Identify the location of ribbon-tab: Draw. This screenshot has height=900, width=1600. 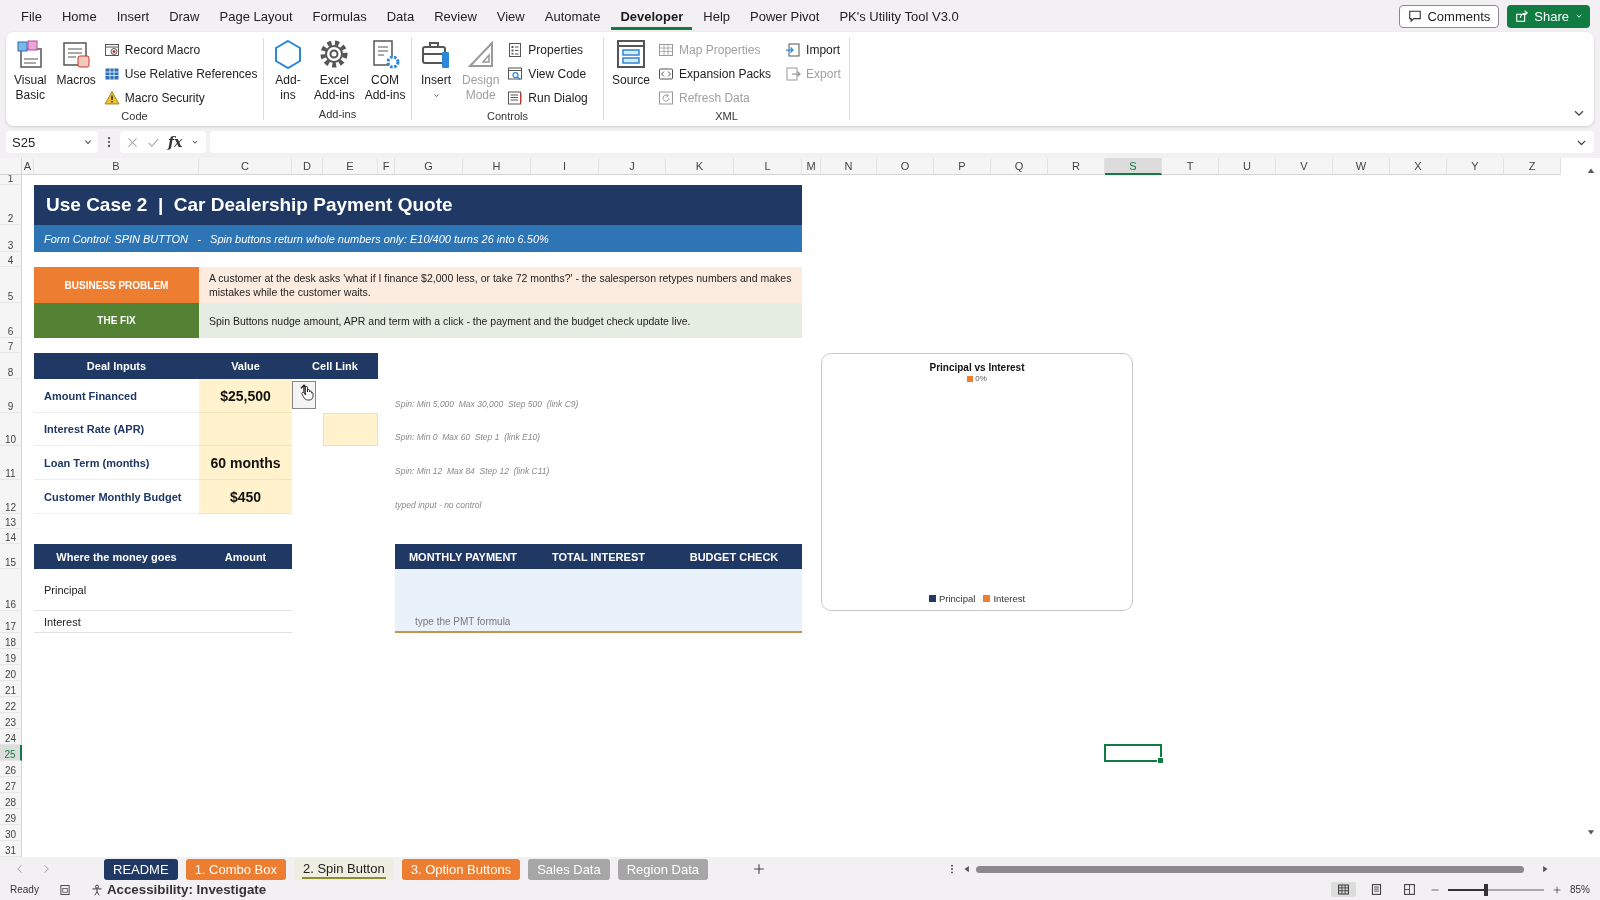
(184, 16).